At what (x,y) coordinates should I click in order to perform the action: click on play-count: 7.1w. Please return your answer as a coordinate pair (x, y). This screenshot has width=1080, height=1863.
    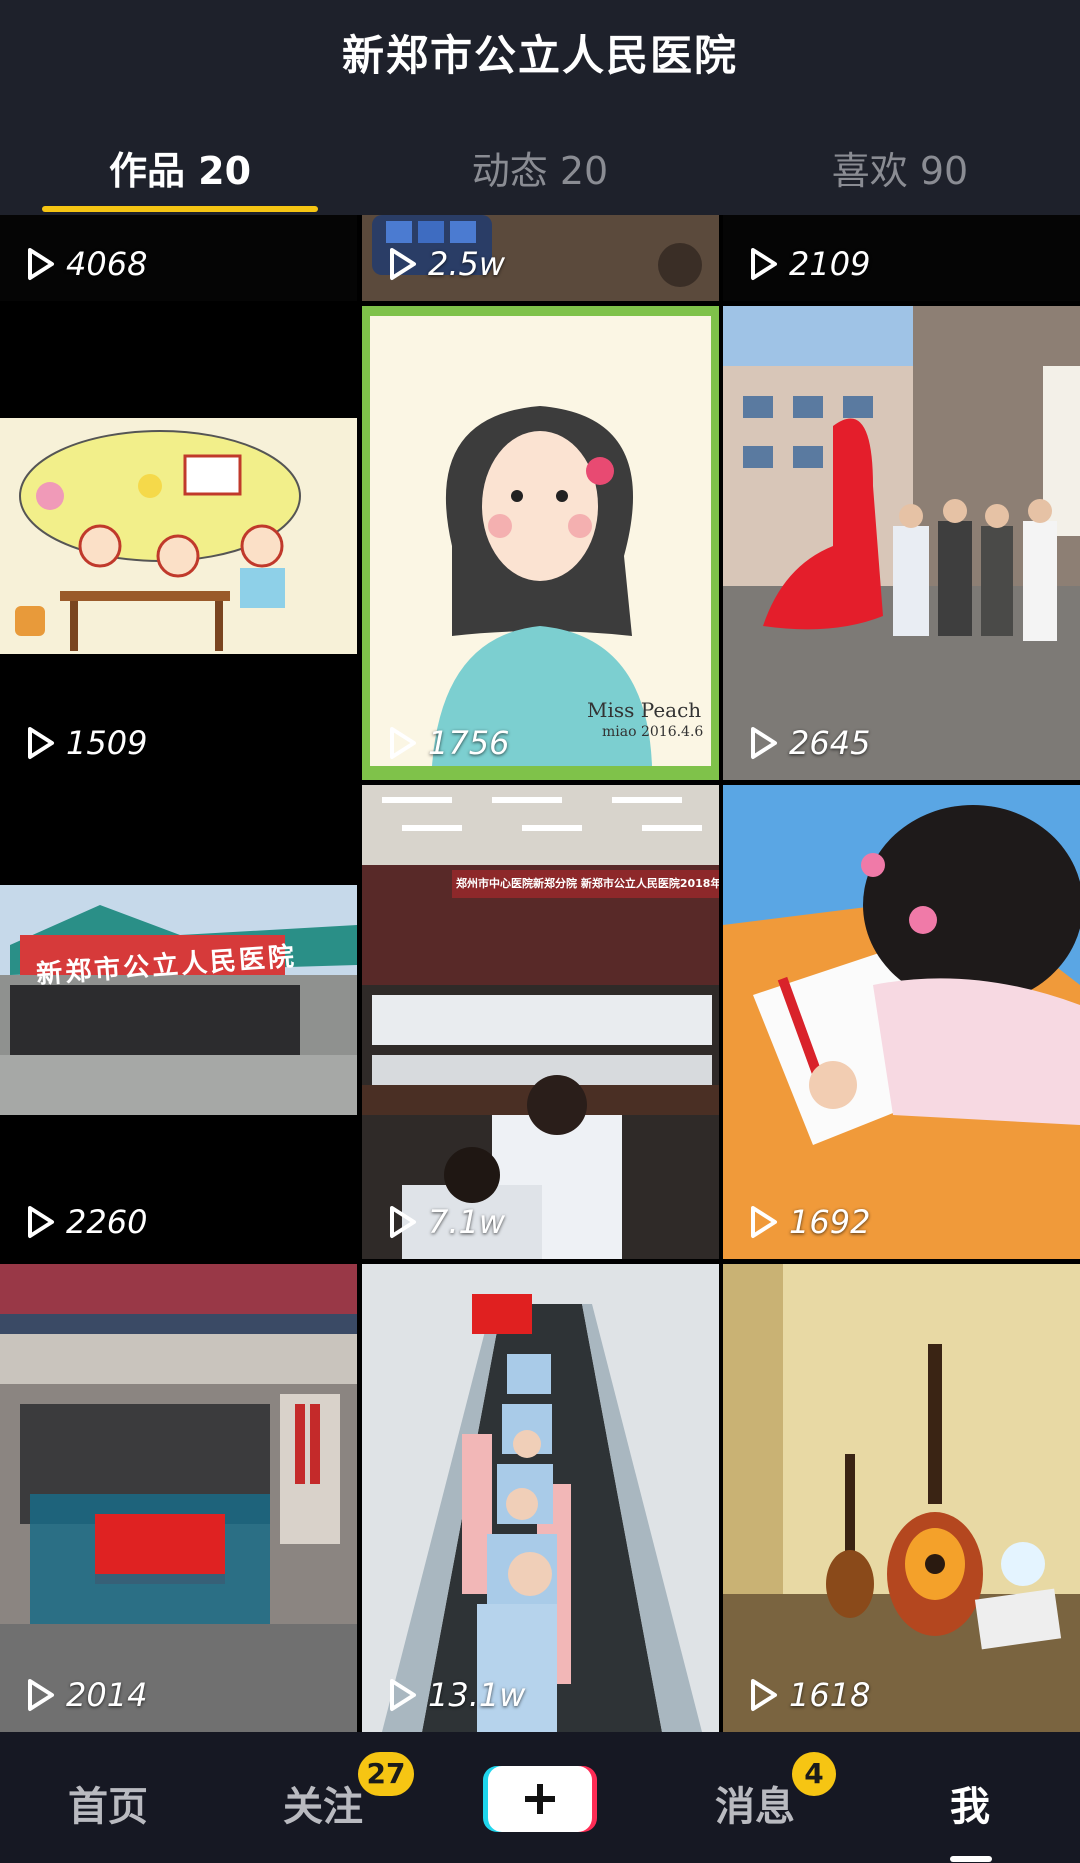
    Looking at the image, I should click on (446, 1222).